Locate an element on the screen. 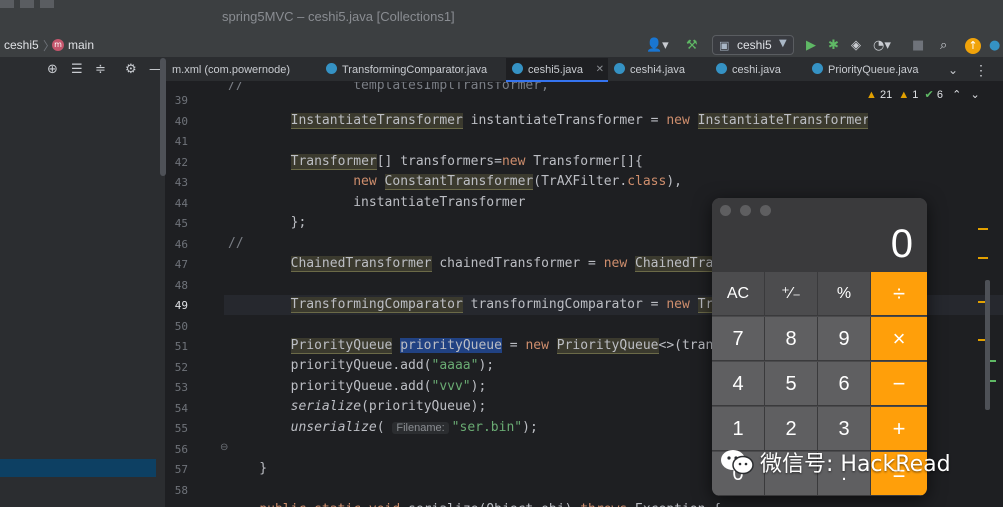  breadcrumb-project: ceshi5 is located at coordinates (21, 45).